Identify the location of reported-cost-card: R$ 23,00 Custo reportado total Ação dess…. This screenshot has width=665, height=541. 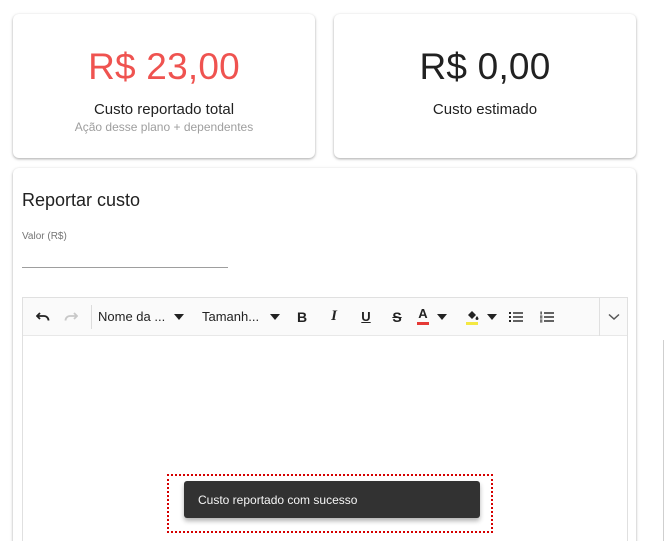
(164, 86).